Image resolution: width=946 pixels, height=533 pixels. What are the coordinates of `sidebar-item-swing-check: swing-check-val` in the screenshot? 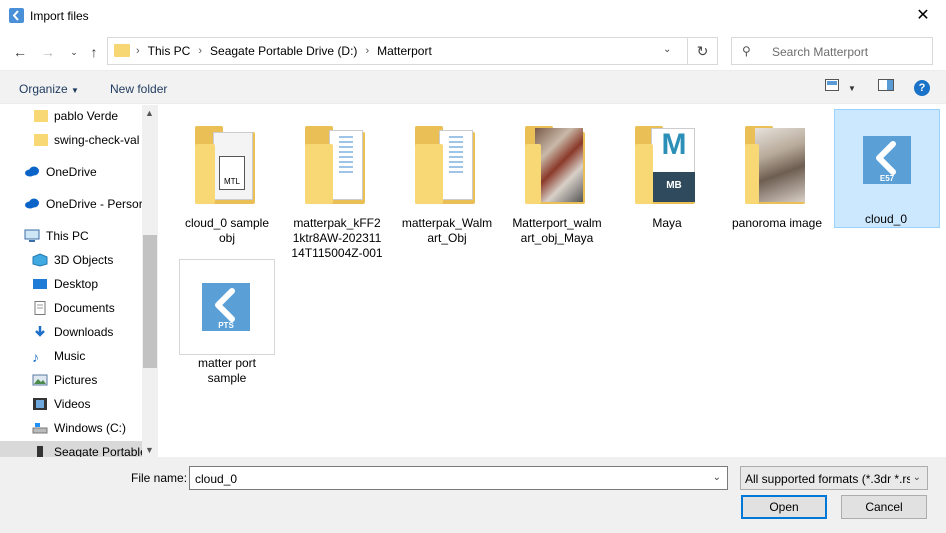 It's located at (71, 140).